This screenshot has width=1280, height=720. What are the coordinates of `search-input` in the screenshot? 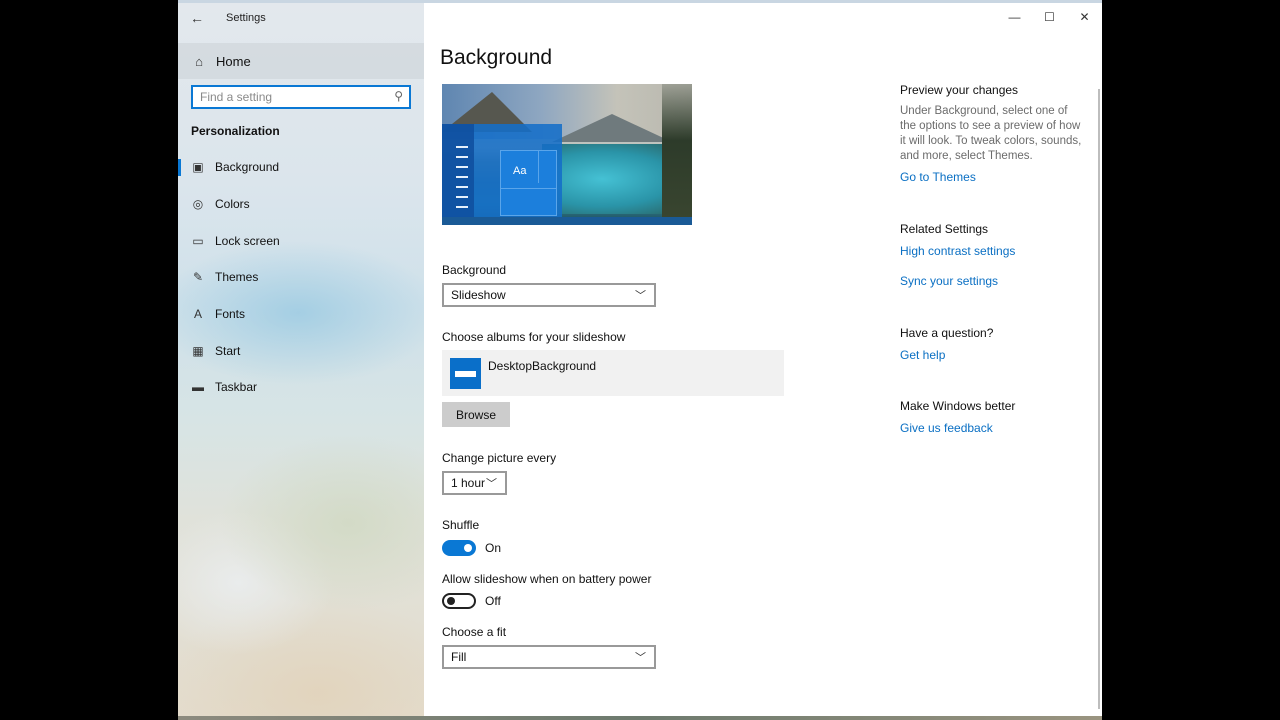 It's located at (295, 97).